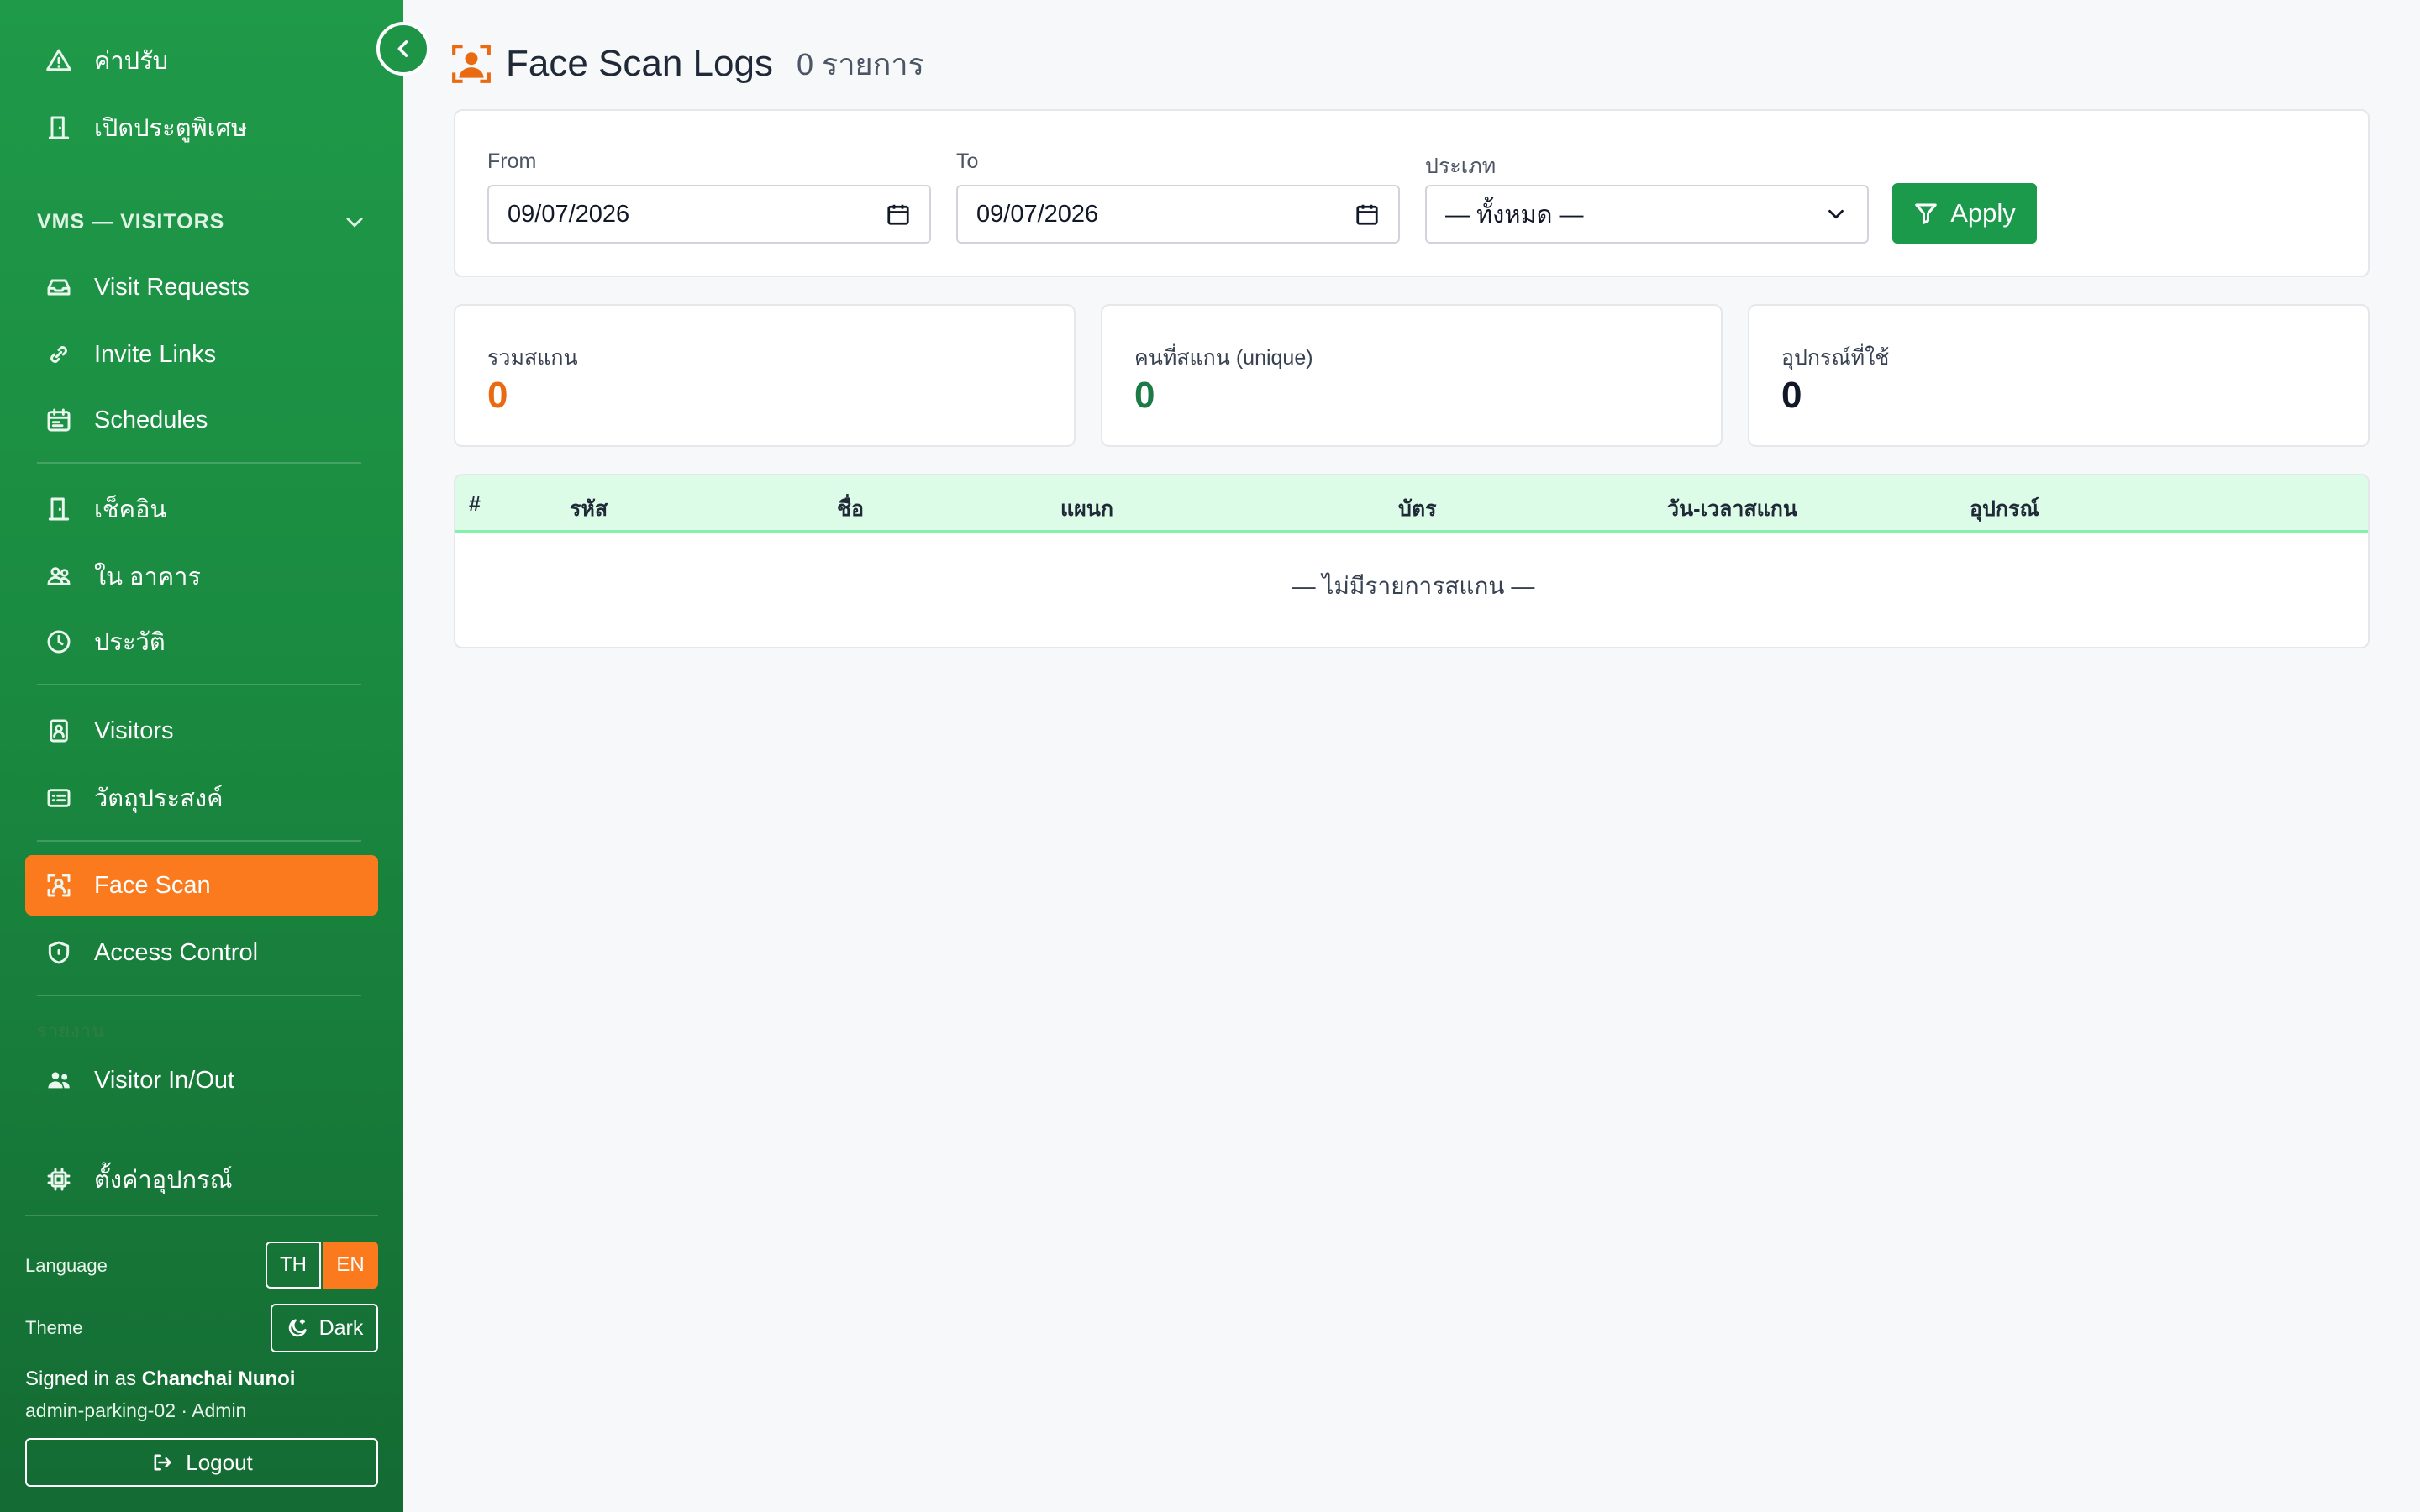  I want to click on section-title-report: รายงาน, so click(71, 1031).